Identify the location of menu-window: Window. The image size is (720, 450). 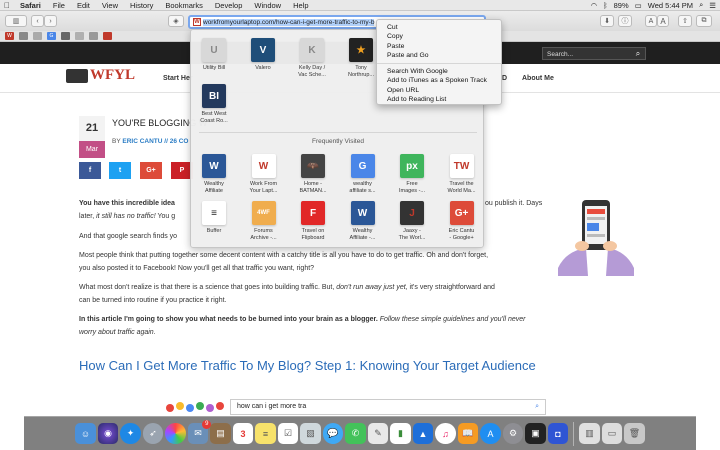
(267, 5).